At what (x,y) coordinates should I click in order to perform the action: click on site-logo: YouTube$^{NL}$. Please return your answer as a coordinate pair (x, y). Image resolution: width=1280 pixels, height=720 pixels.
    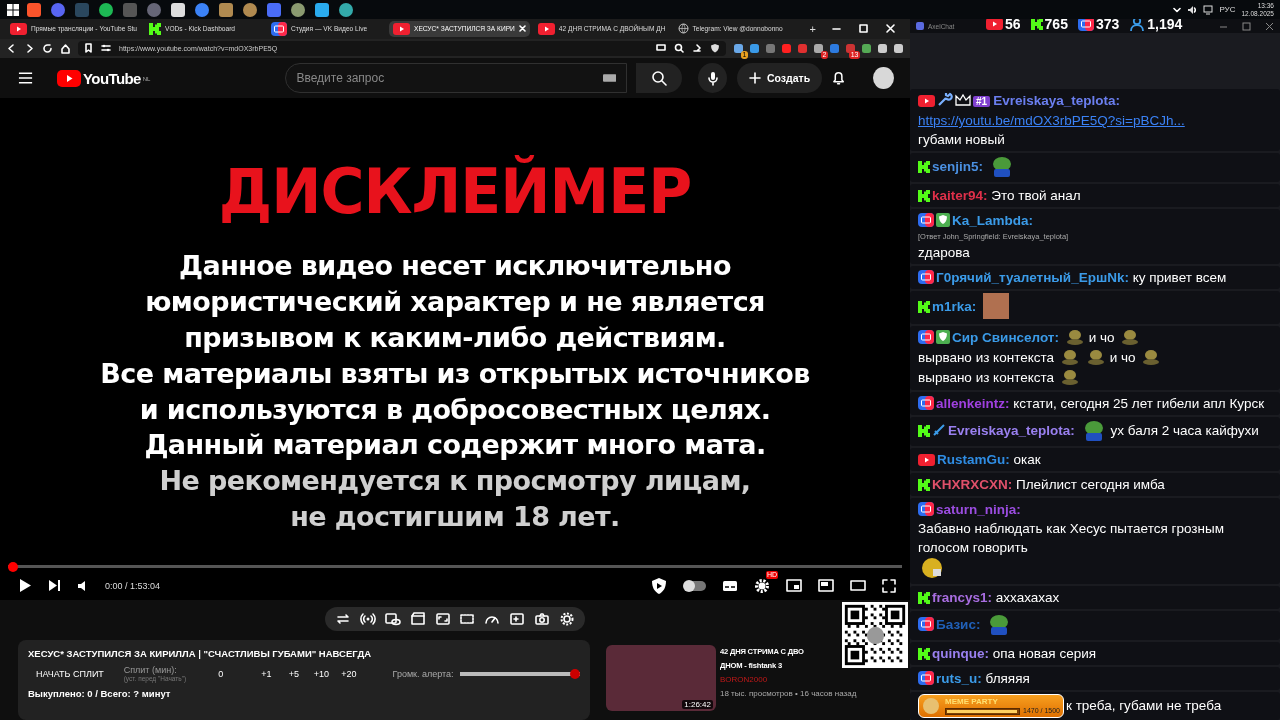
    Looking at the image, I should click on (104, 78).